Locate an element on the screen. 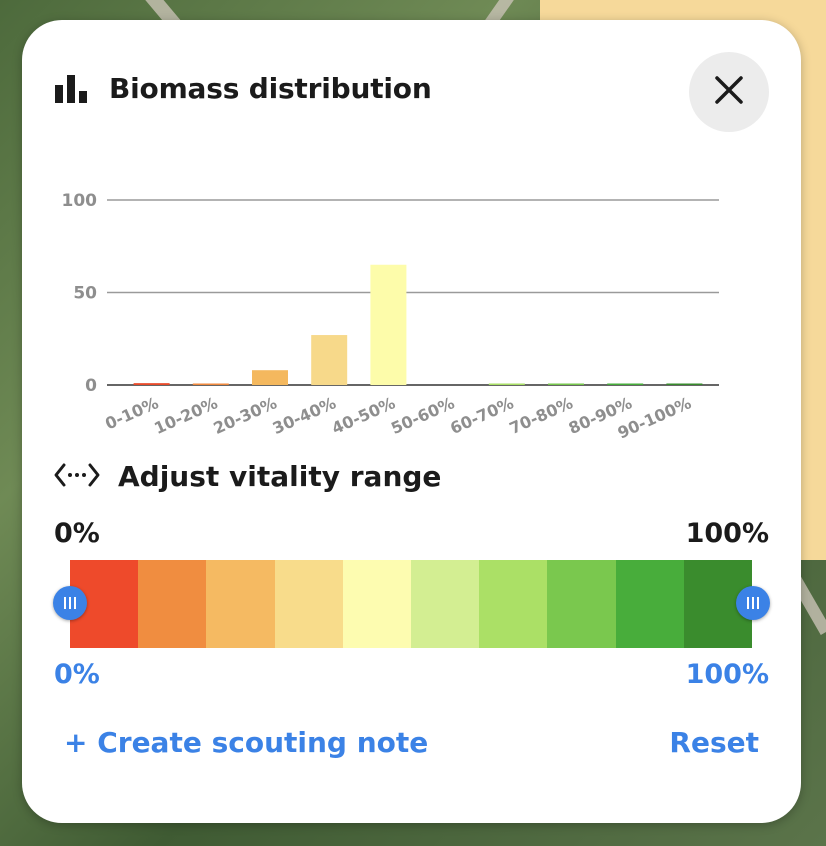 The width and height of the screenshot is (826, 846). vitality-header: Adjust vitality range is located at coordinates (247, 476).